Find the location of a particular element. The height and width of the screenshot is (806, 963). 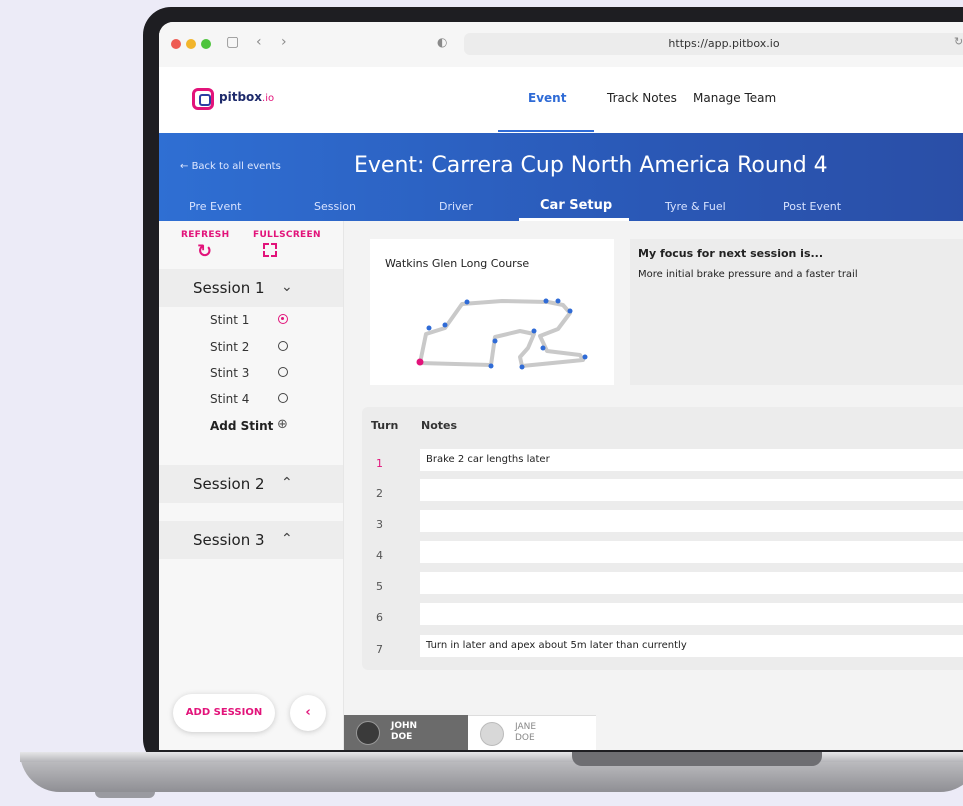

session-3-label: Session 3 is located at coordinates (229, 540).